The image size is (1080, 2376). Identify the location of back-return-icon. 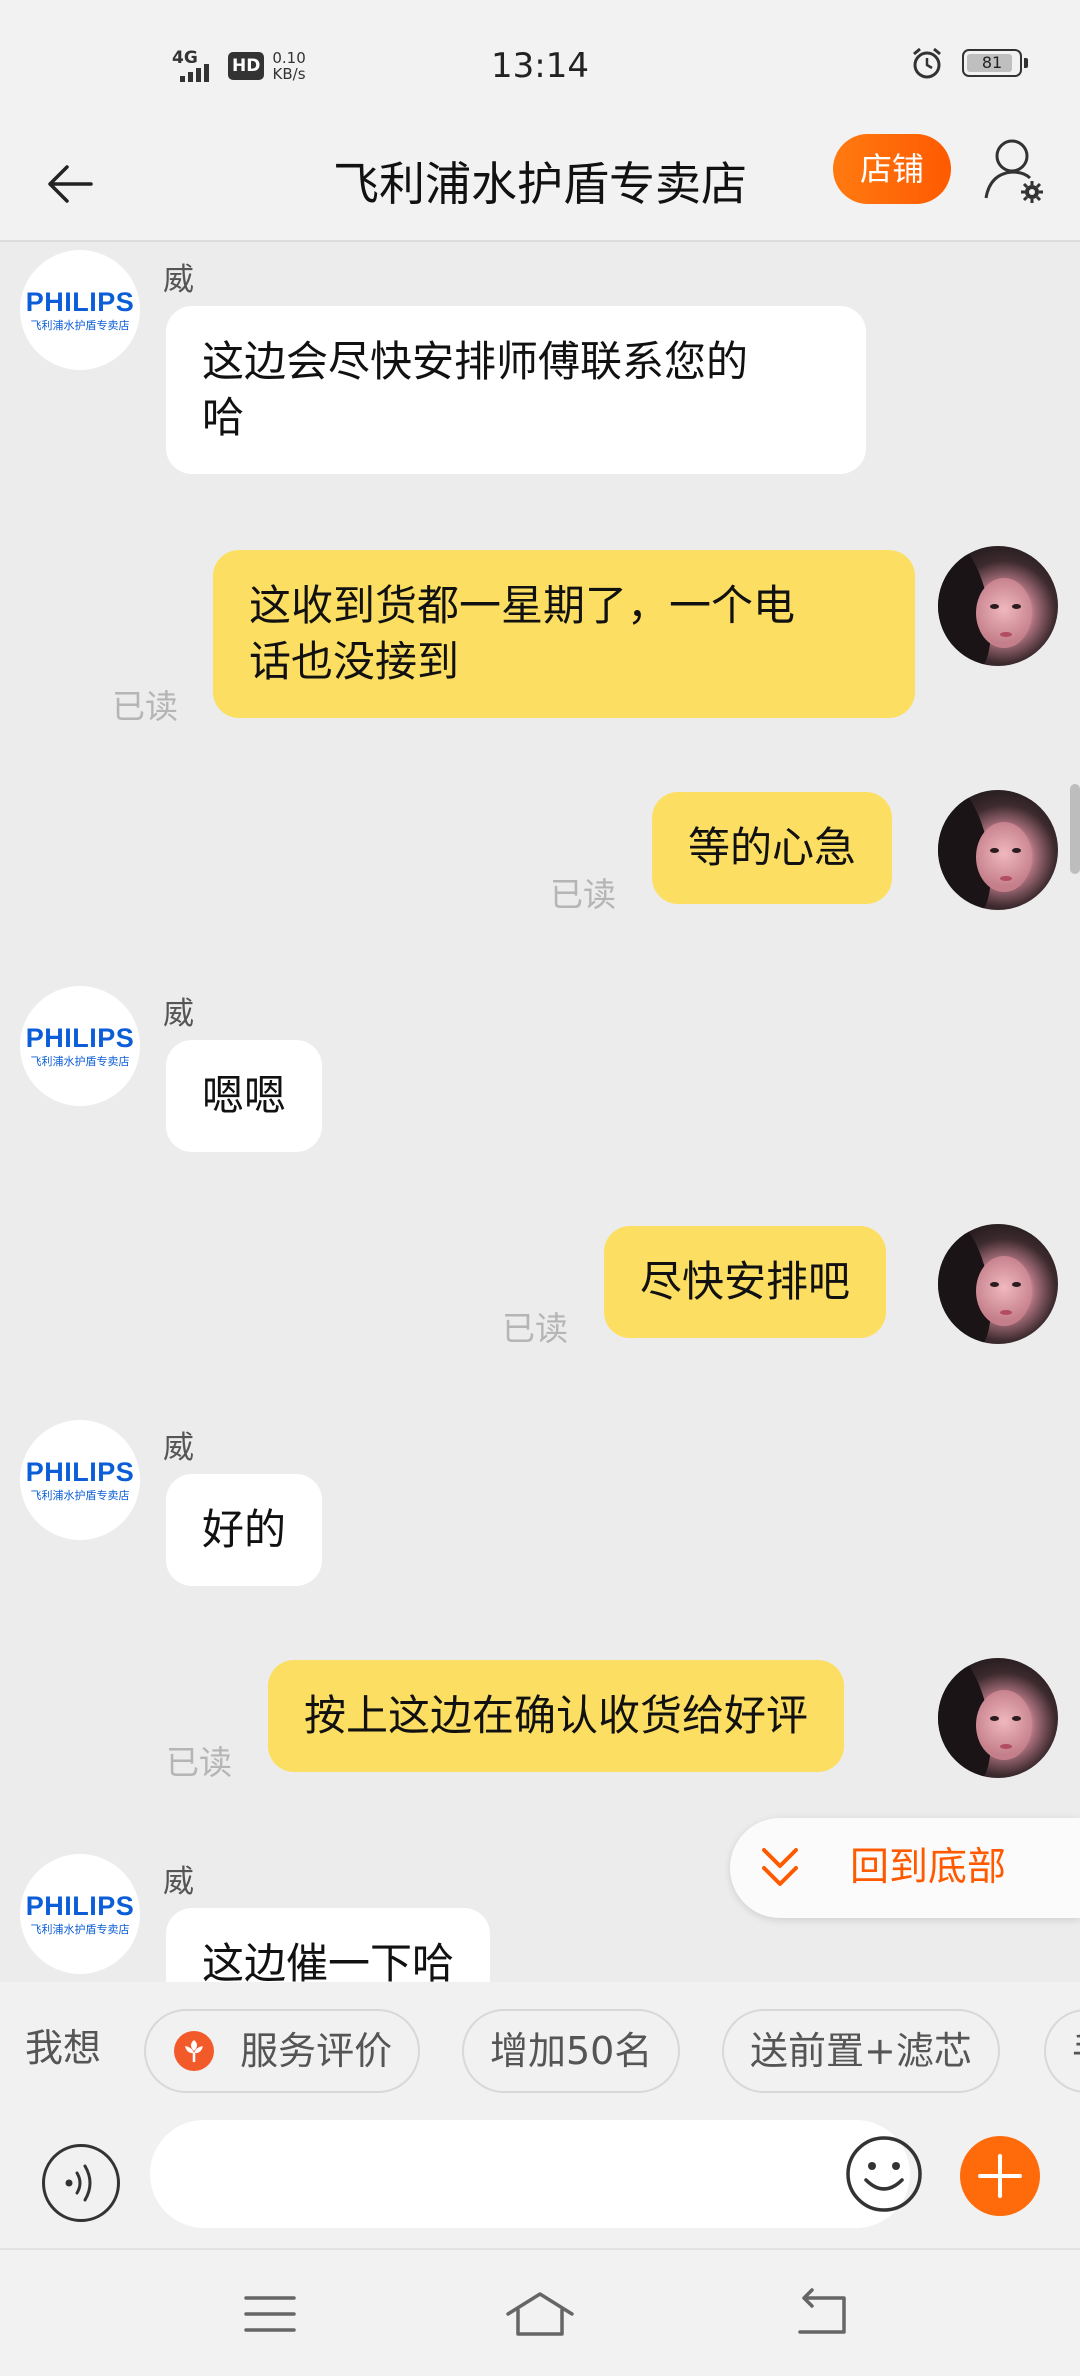
(822, 2311).